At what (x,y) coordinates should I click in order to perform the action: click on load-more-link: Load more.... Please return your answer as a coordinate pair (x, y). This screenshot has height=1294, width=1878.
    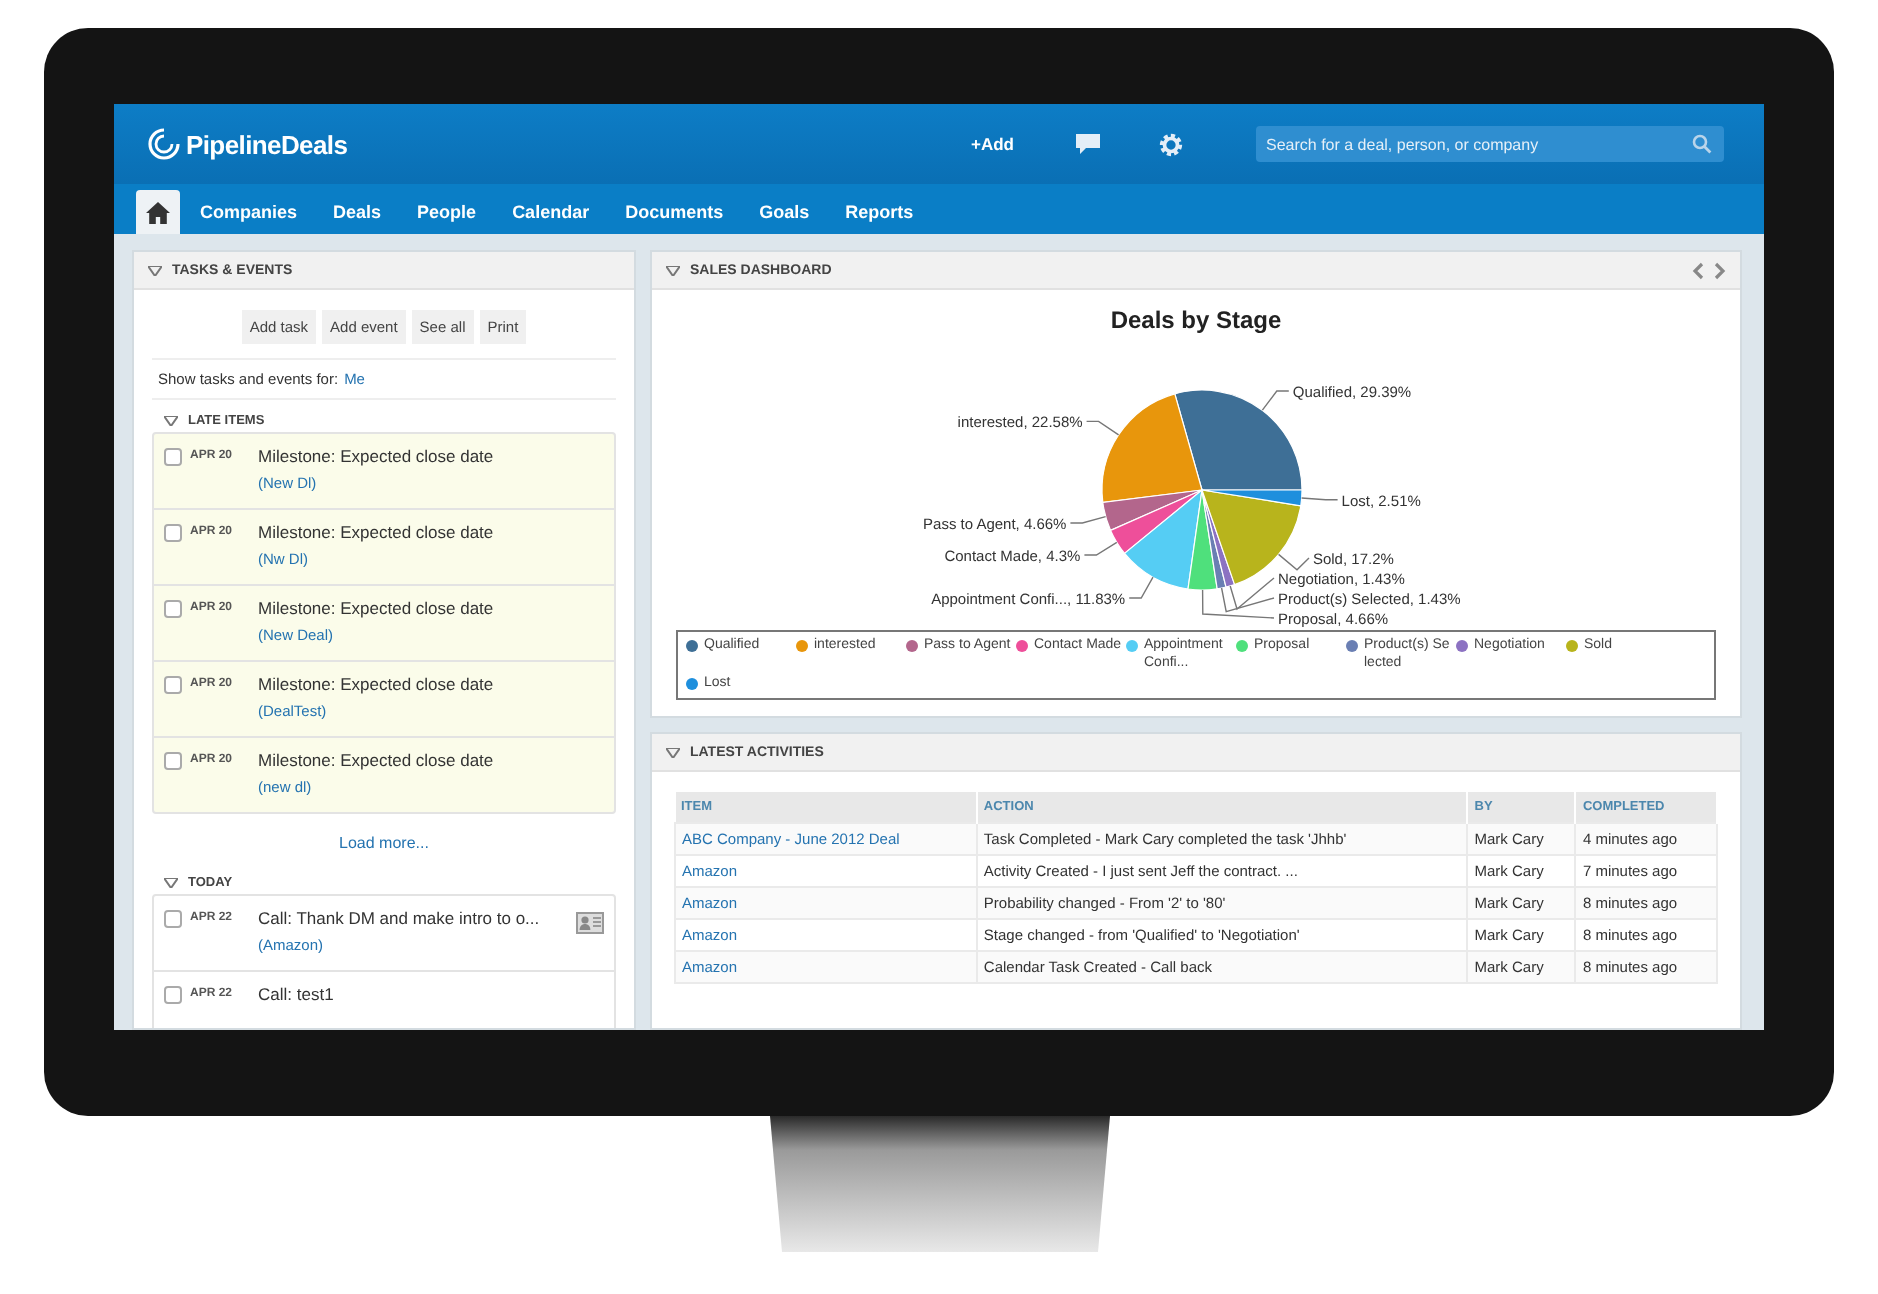
    Looking at the image, I should click on (384, 838).